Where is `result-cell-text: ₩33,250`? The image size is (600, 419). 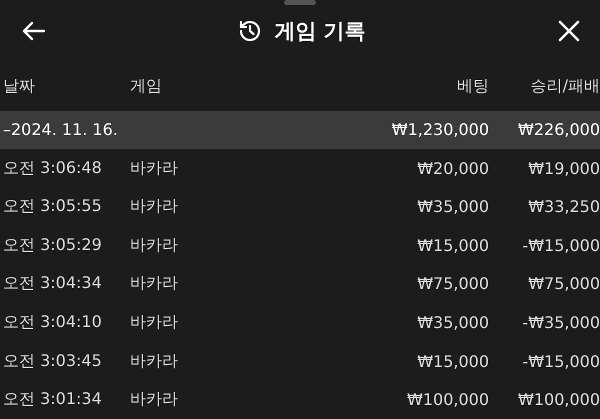 result-cell-text: ₩33,250 is located at coordinates (563, 206).